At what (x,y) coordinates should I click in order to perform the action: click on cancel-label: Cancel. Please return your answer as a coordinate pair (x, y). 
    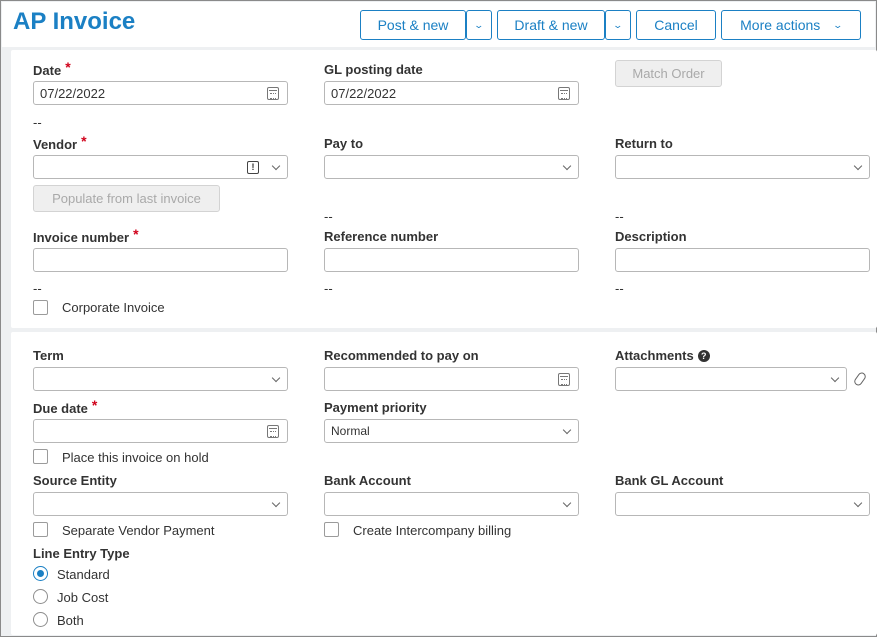
    Looking at the image, I should click on (676, 25).